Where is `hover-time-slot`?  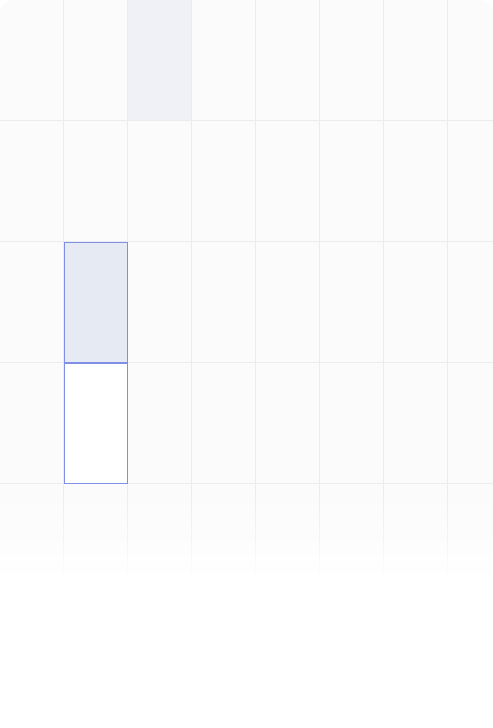
hover-time-slot is located at coordinates (96, 423).